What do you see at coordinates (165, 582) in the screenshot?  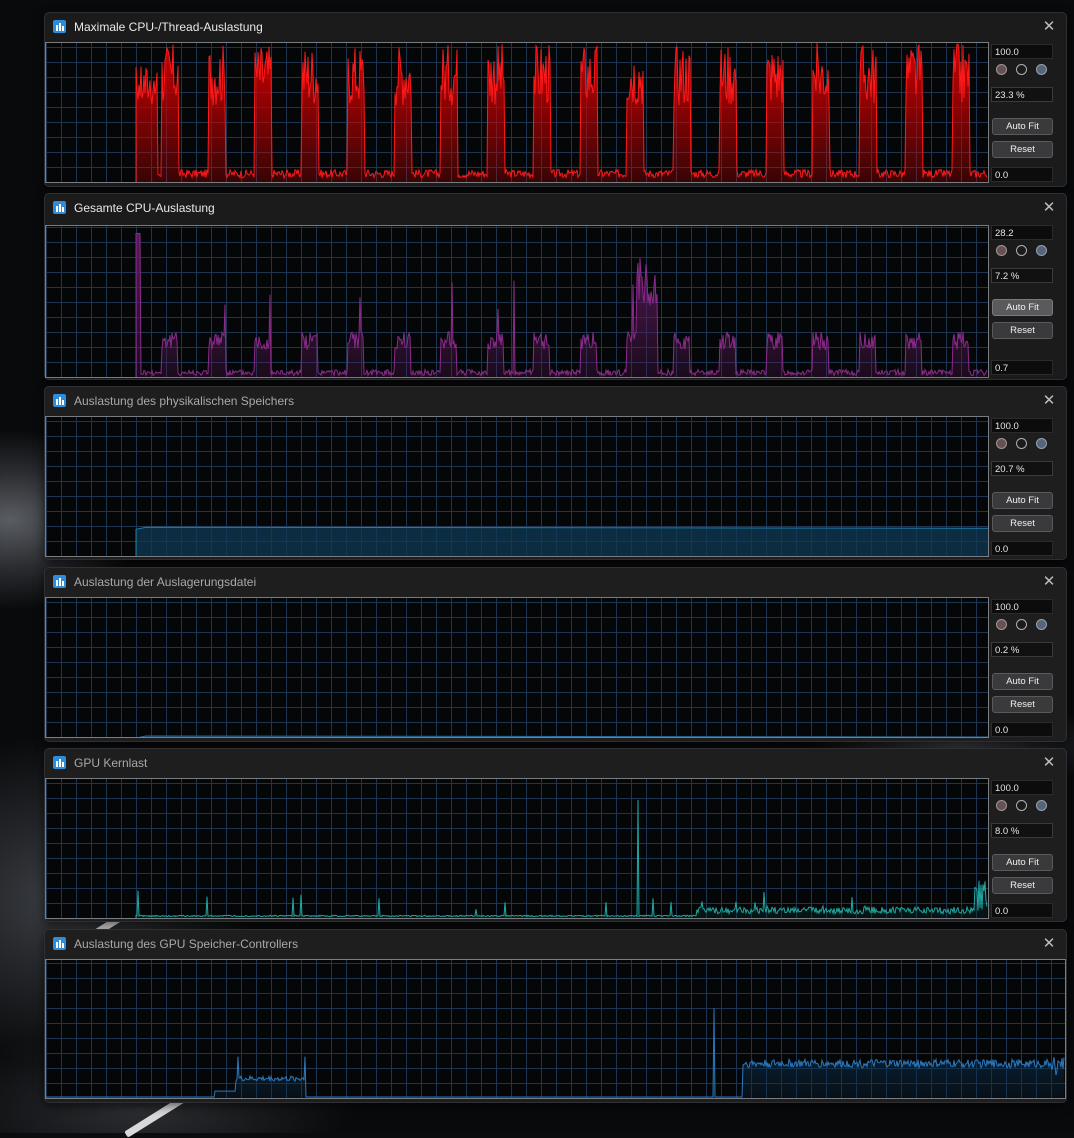 I see `window-title: Auslastung der Auslagerungsdatei` at bounding box center [165, 582].